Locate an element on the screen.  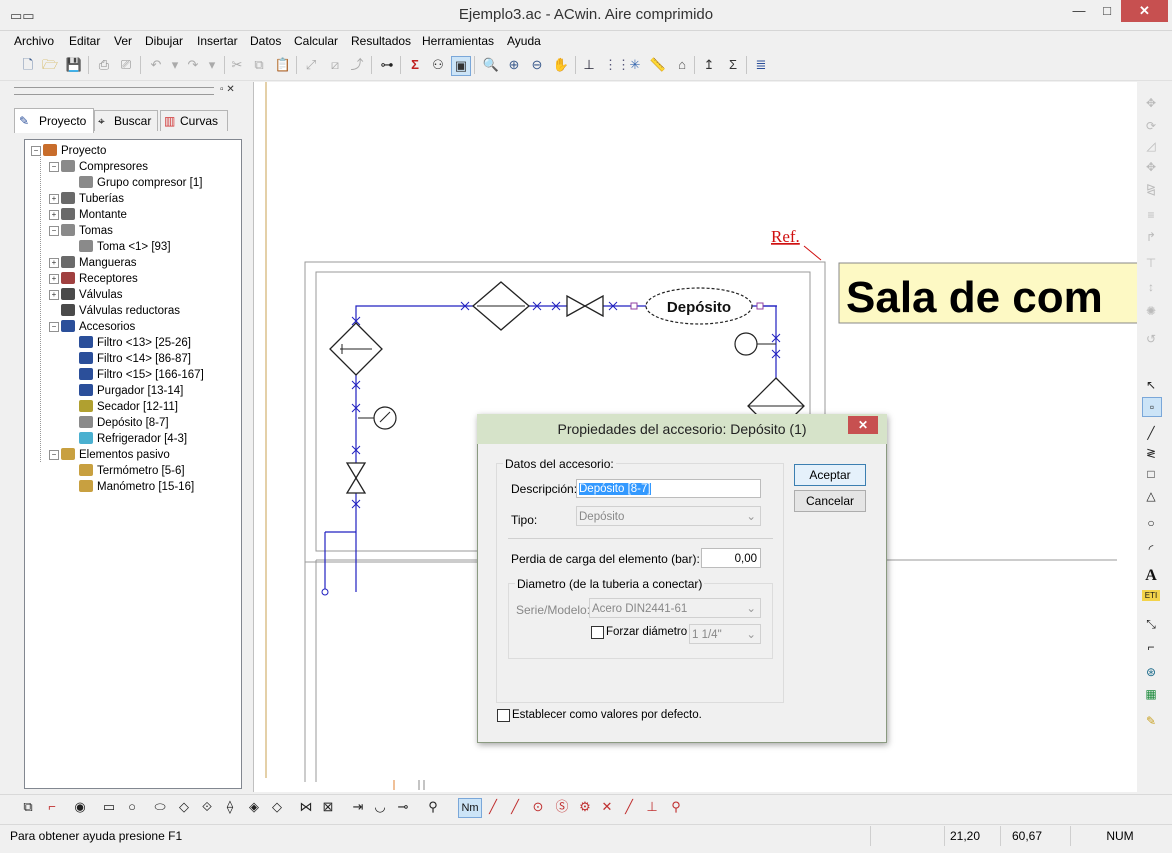
tree-node: Filtro <14> [86-87] is located at coordinates (135, 359).